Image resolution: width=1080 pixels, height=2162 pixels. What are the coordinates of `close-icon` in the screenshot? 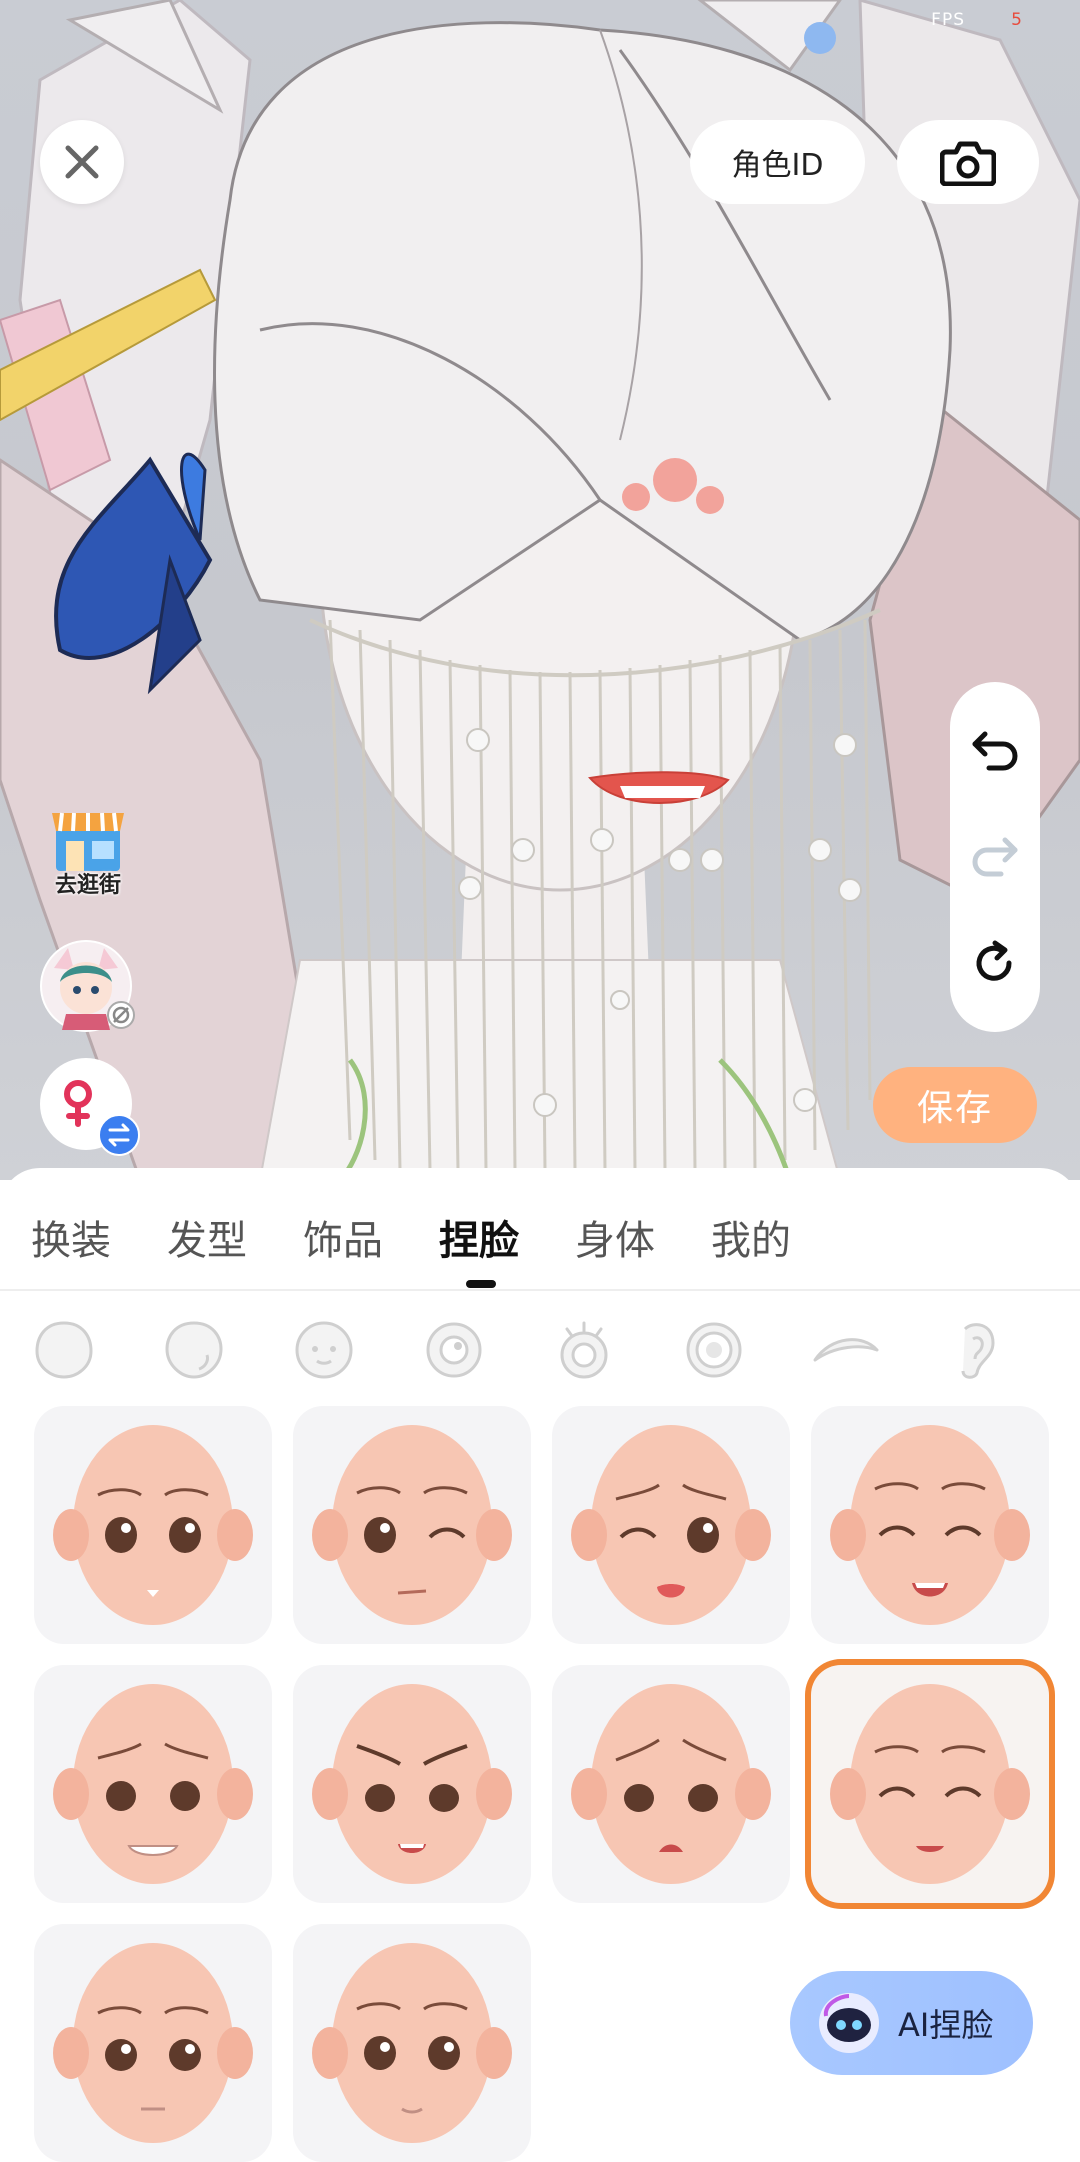 It's located at (82, 162).